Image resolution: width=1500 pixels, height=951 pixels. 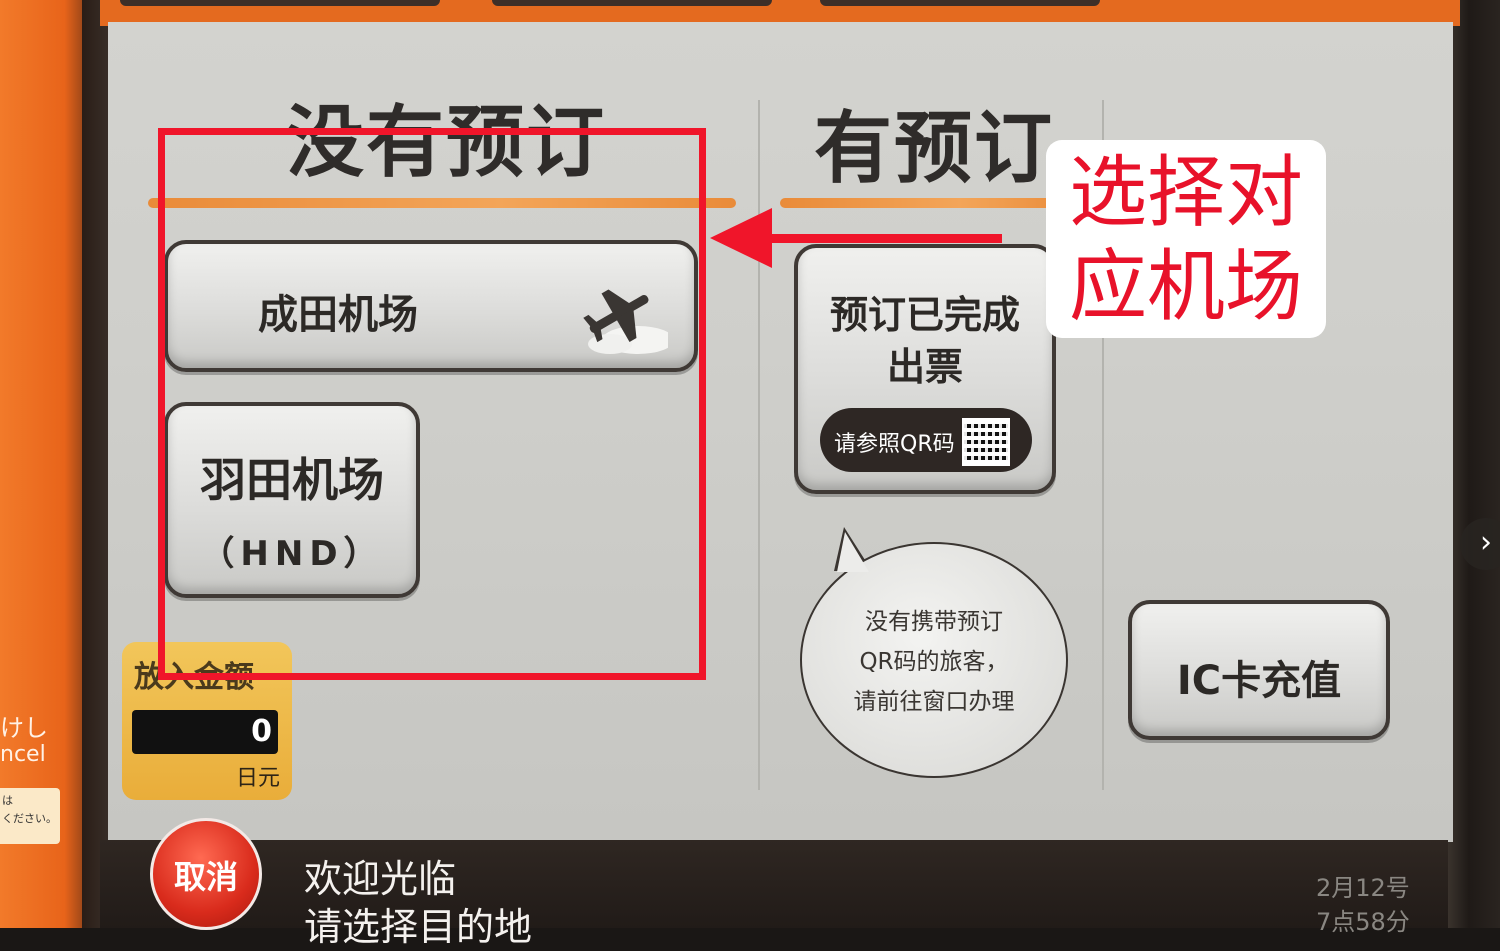 I want to click on kiosk-frame-right, so click(x=1474, y=464).